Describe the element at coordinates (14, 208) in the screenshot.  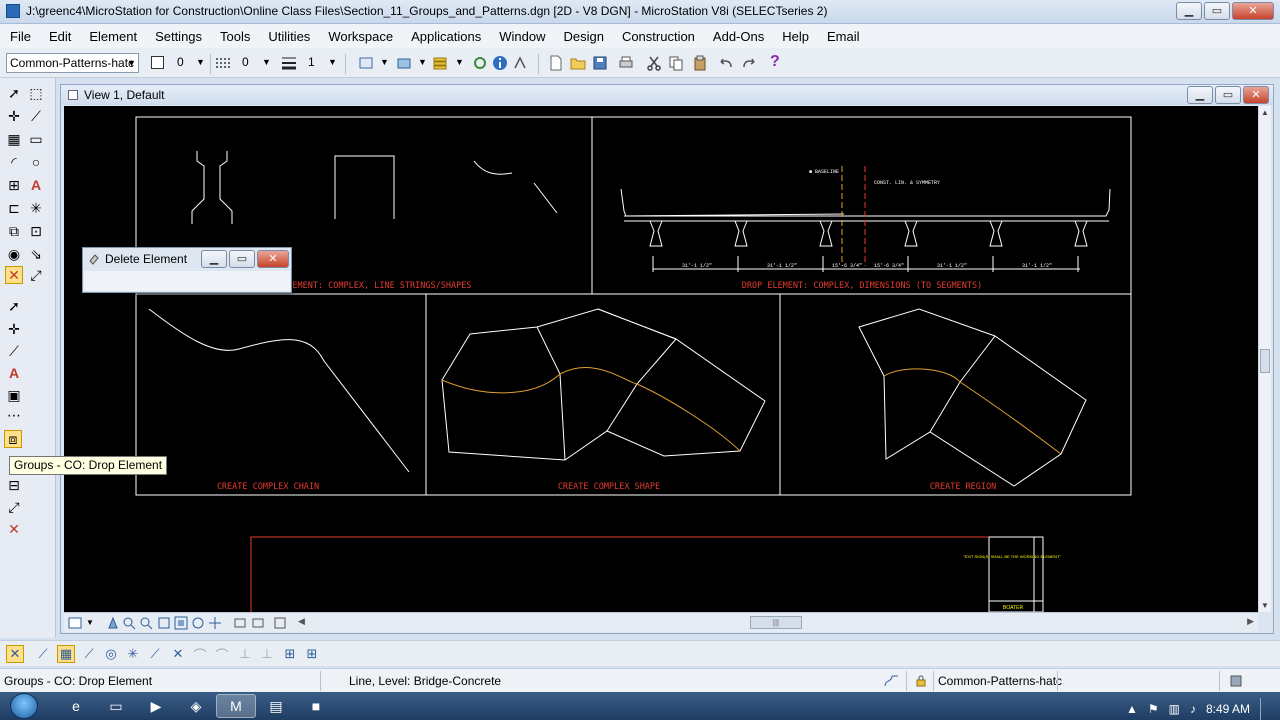
I see `dimension-icon: ⊏` at that location.